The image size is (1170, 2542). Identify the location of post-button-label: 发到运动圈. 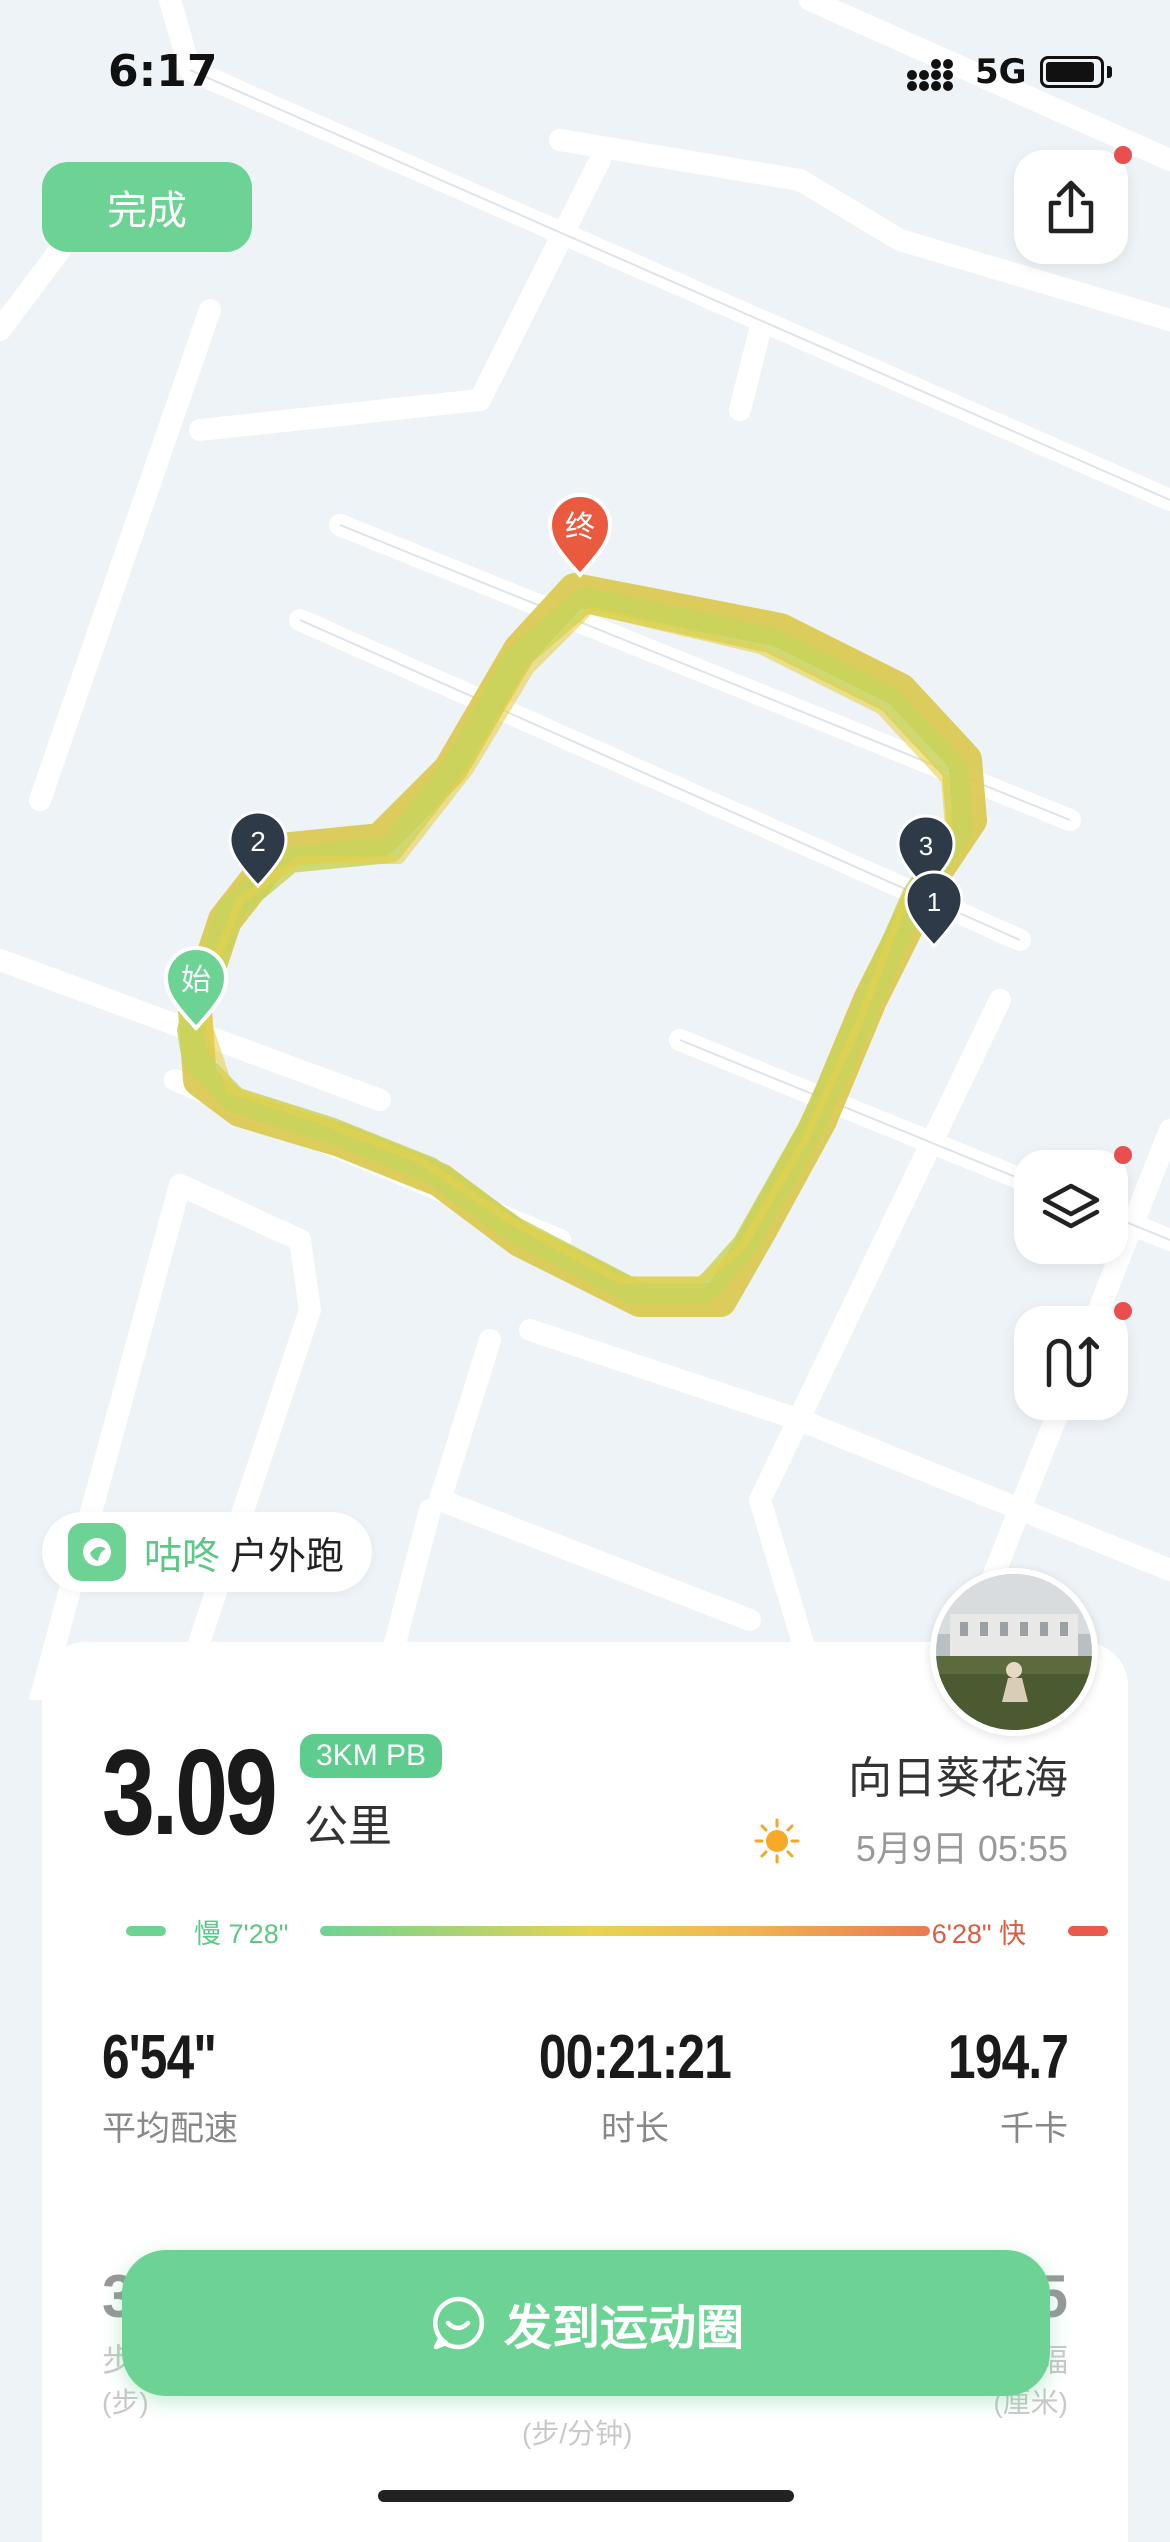
(623, 2328).